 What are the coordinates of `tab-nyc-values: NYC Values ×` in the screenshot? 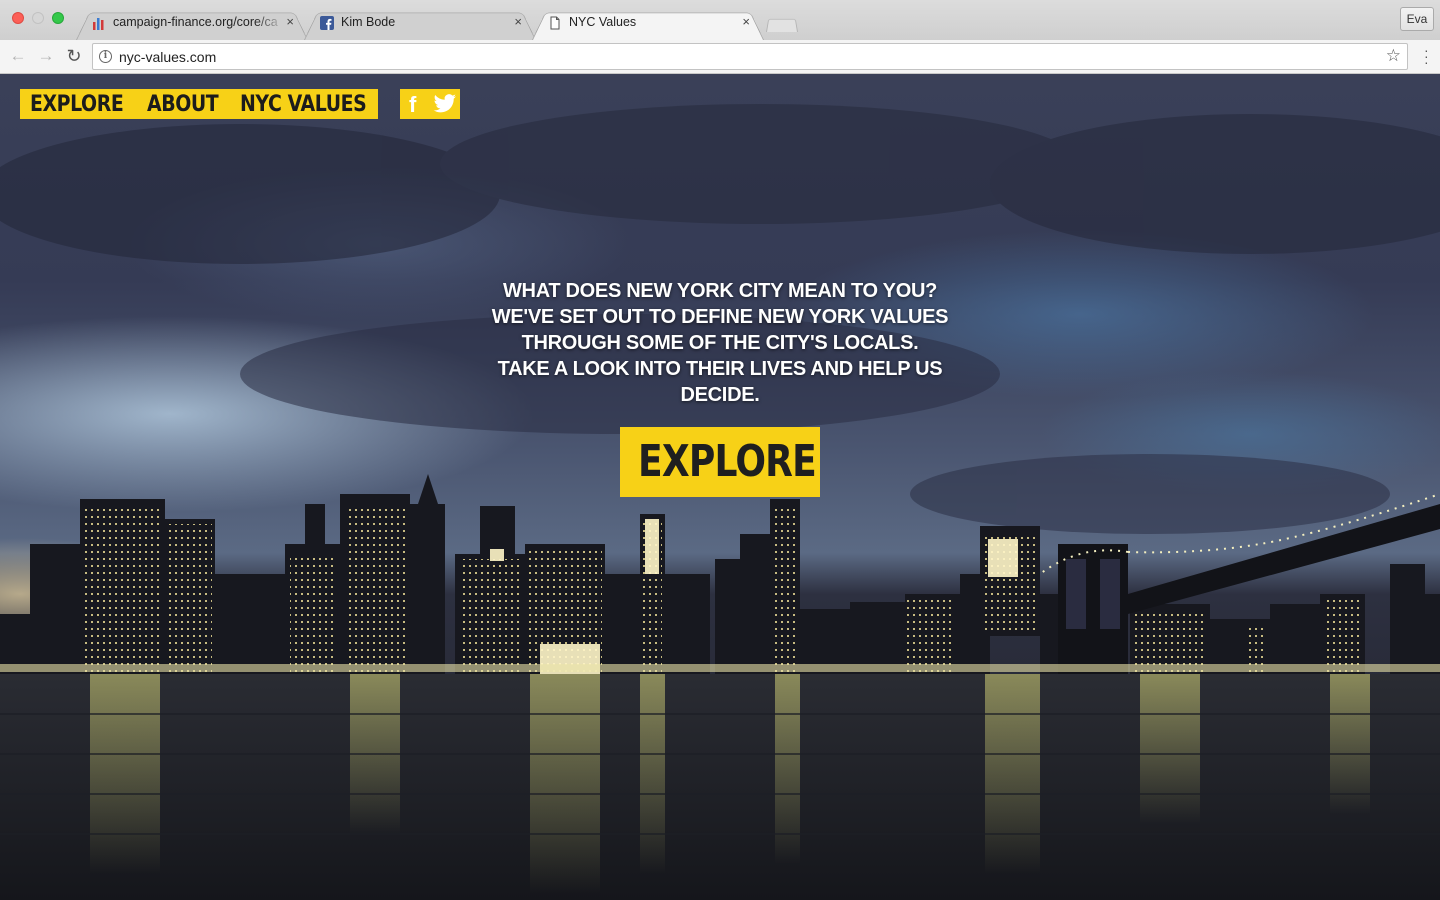 It's located at (648, 24).